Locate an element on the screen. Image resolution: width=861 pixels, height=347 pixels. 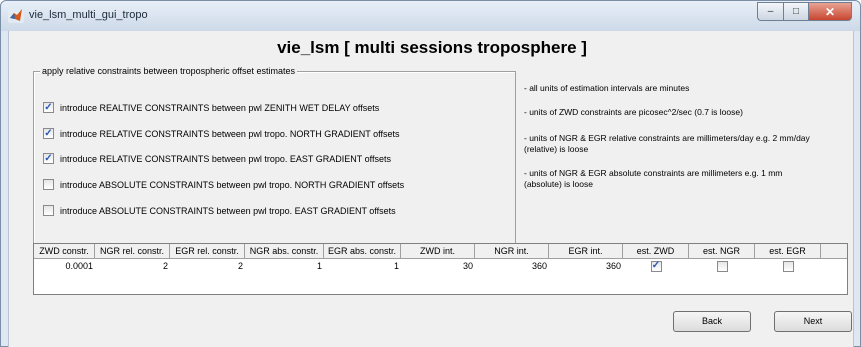
column-header: est. ZWD is located at coordinates (656, 251).